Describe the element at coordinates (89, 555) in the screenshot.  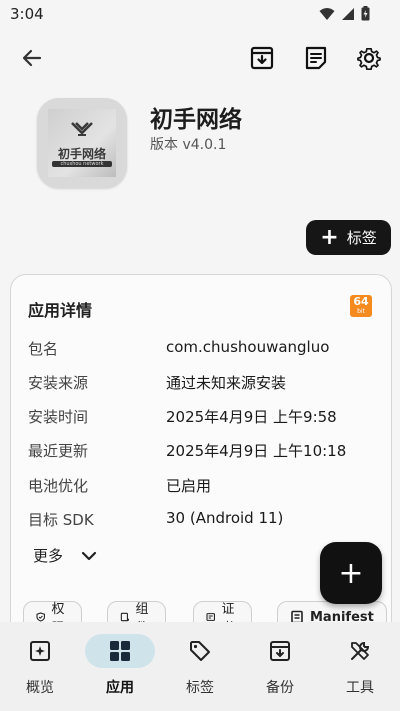
I see `chevron-down-icon` at that location.